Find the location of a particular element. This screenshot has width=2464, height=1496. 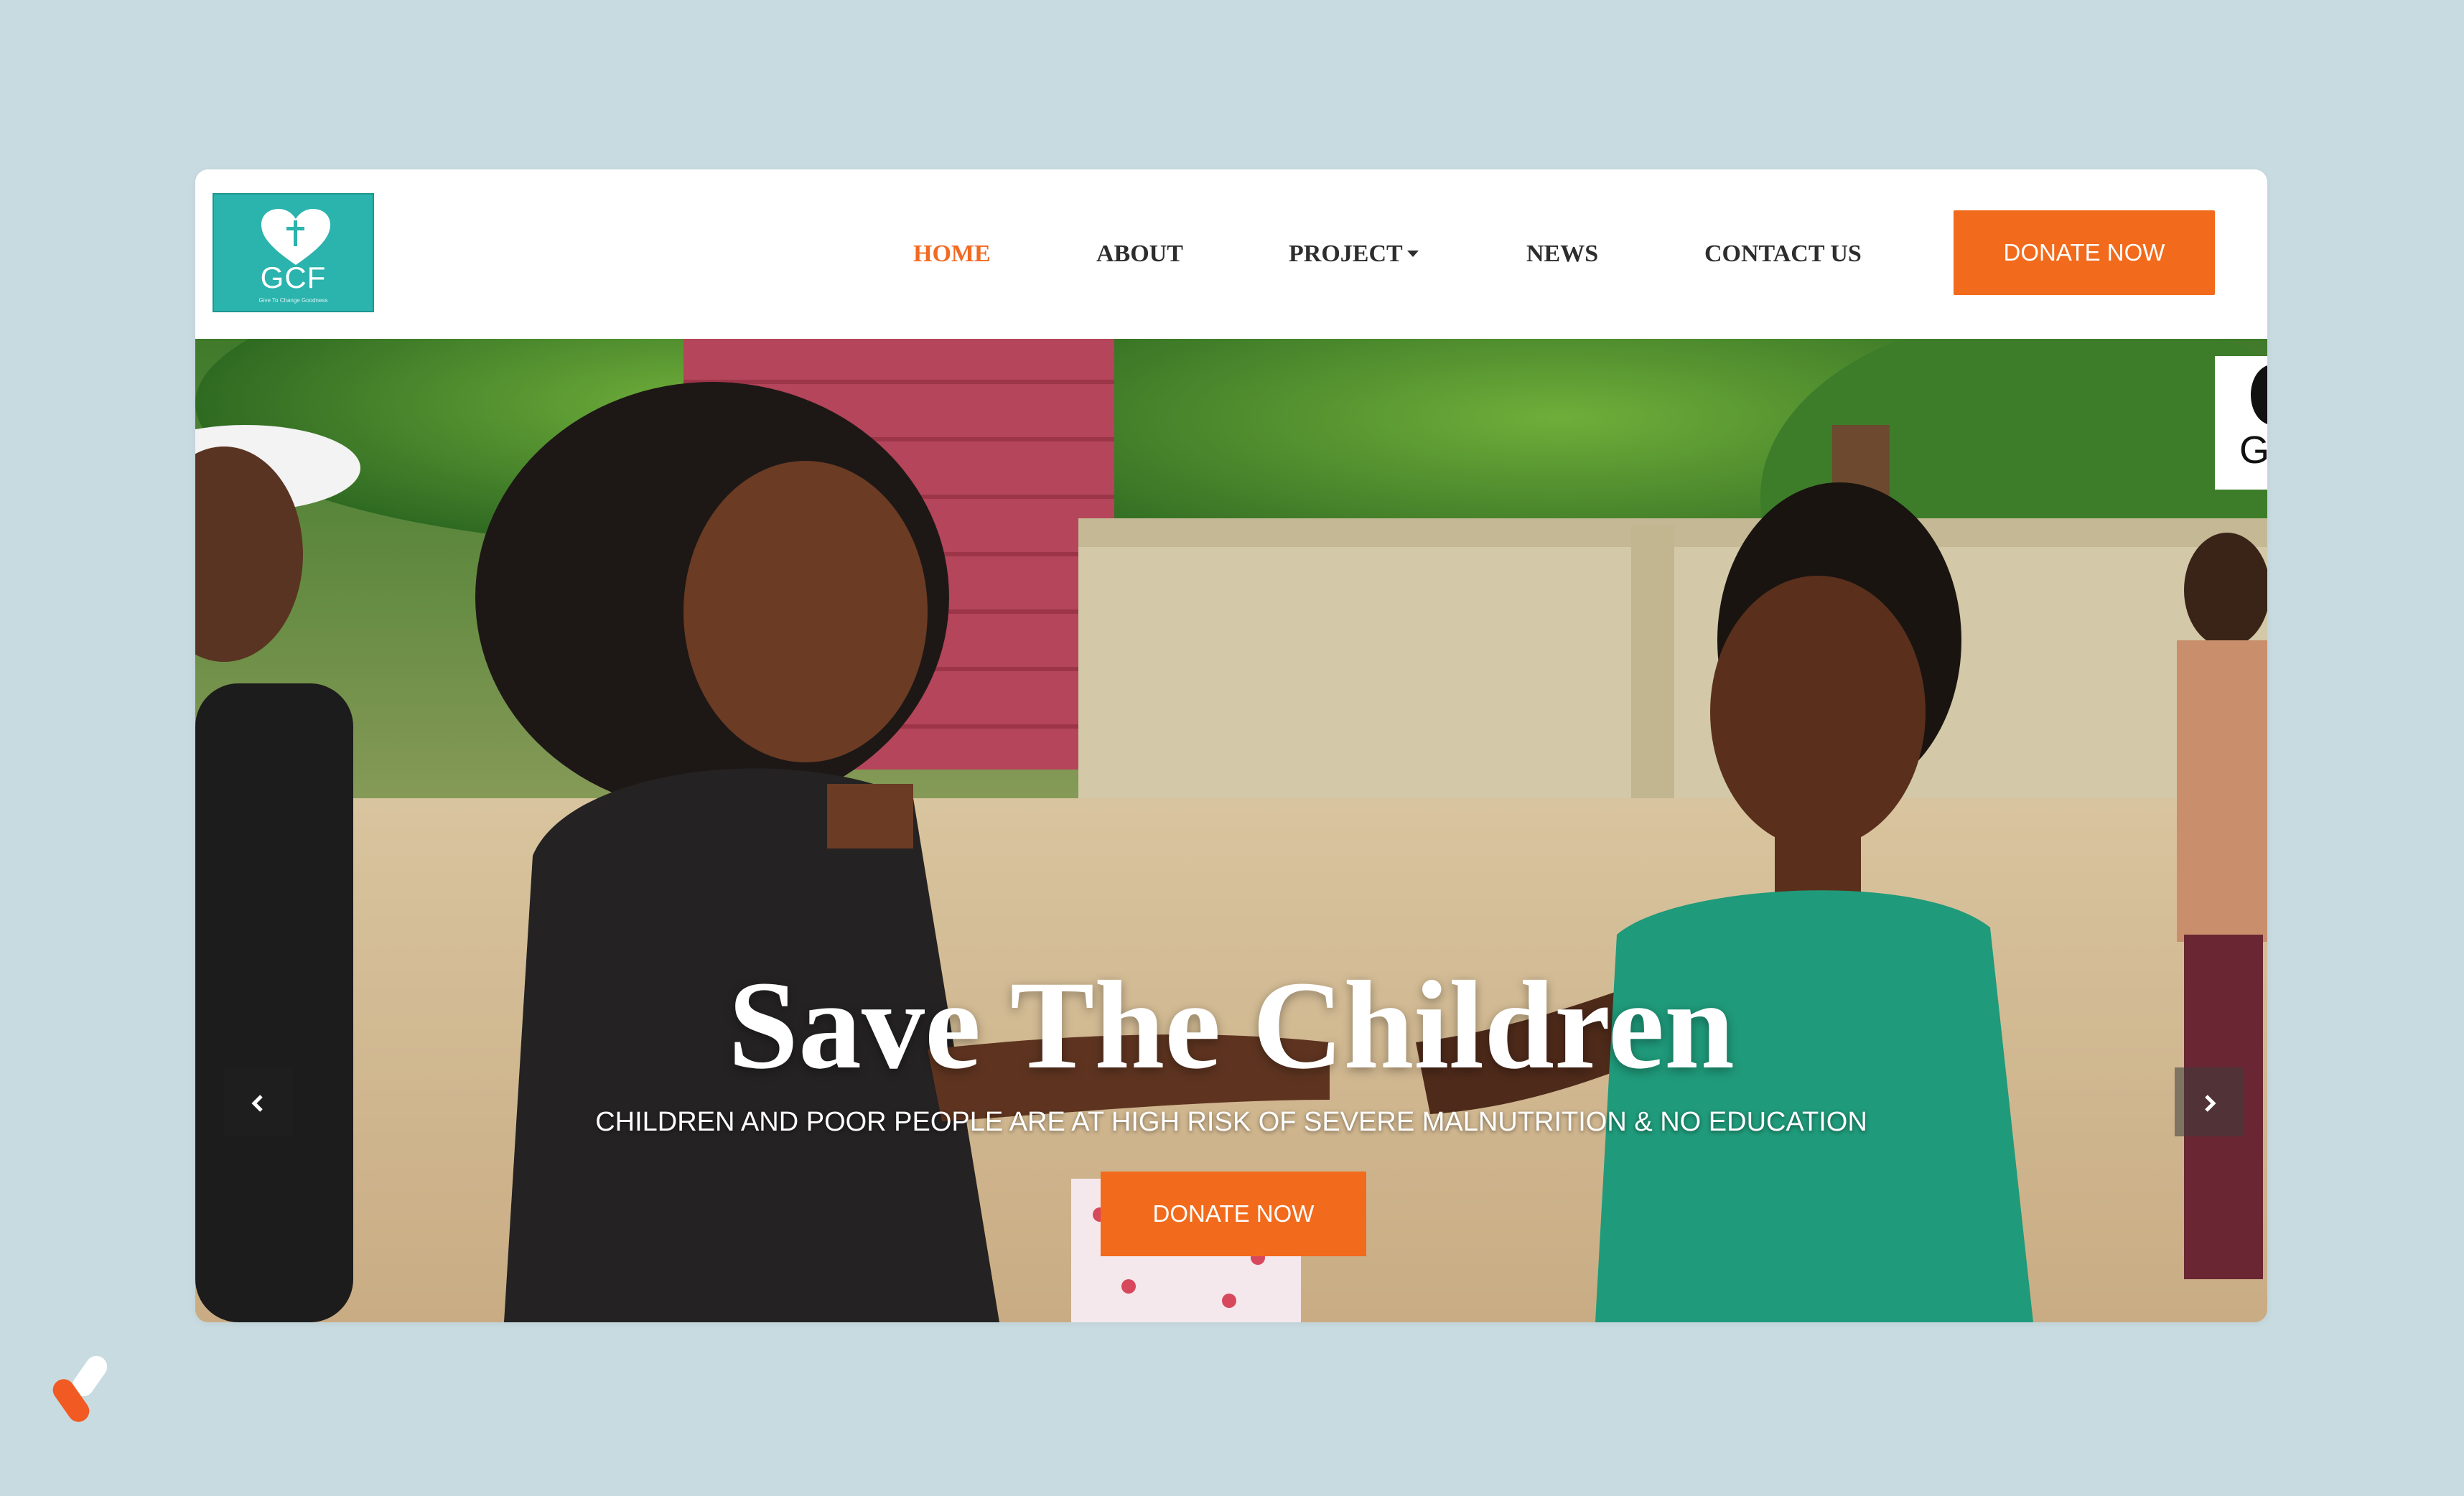

chevron-right-icon is located at coordinates (2210, 1103).